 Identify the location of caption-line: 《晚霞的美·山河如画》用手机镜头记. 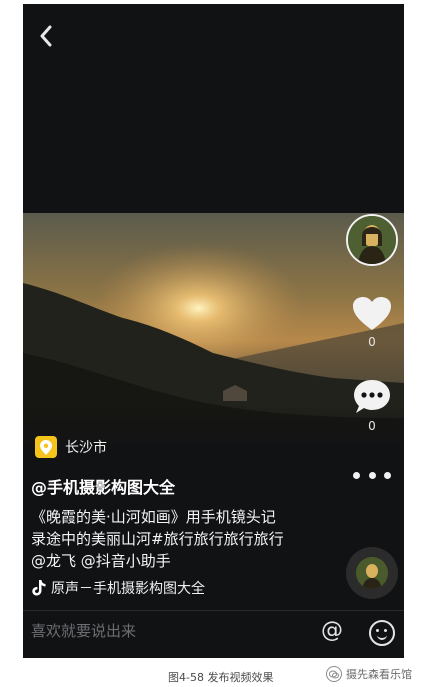
(153, 517).